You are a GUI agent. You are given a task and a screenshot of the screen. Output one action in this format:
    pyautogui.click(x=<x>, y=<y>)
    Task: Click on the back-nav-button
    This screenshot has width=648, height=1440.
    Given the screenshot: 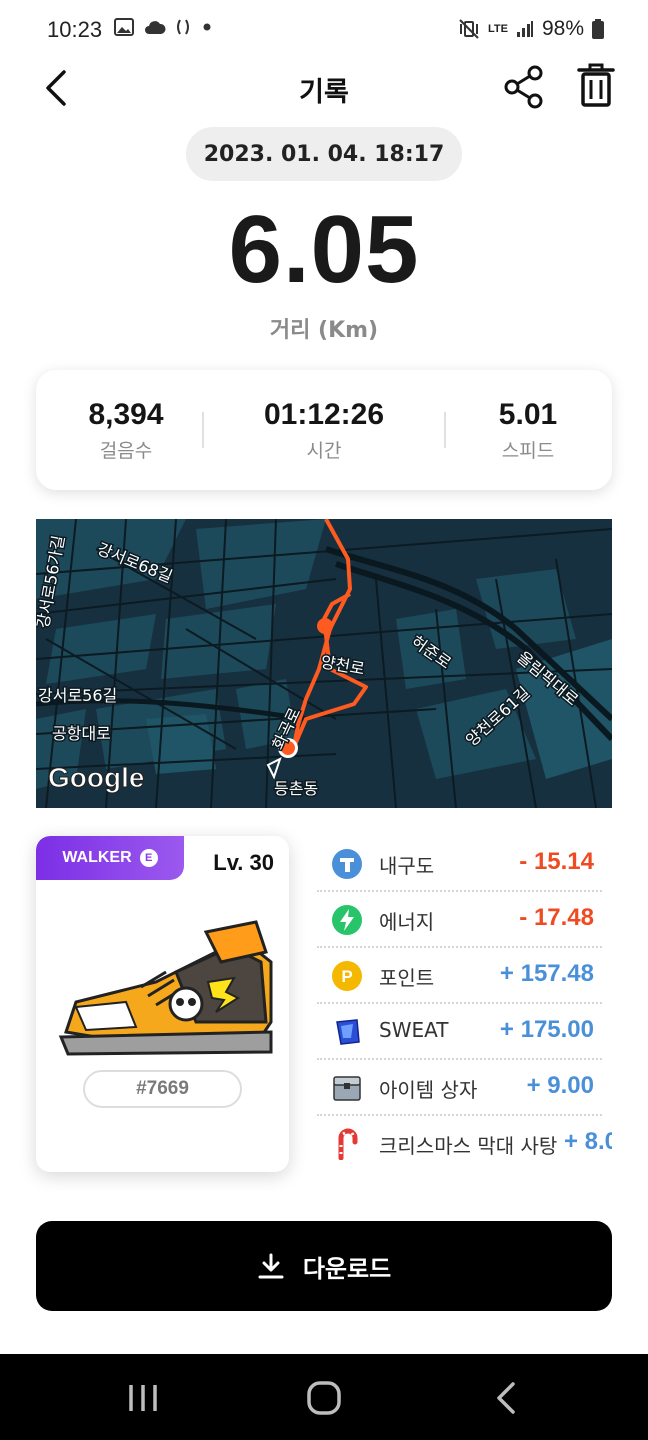 What is the action you would take?
    pyautogui.click(x=506, y=1398)
    